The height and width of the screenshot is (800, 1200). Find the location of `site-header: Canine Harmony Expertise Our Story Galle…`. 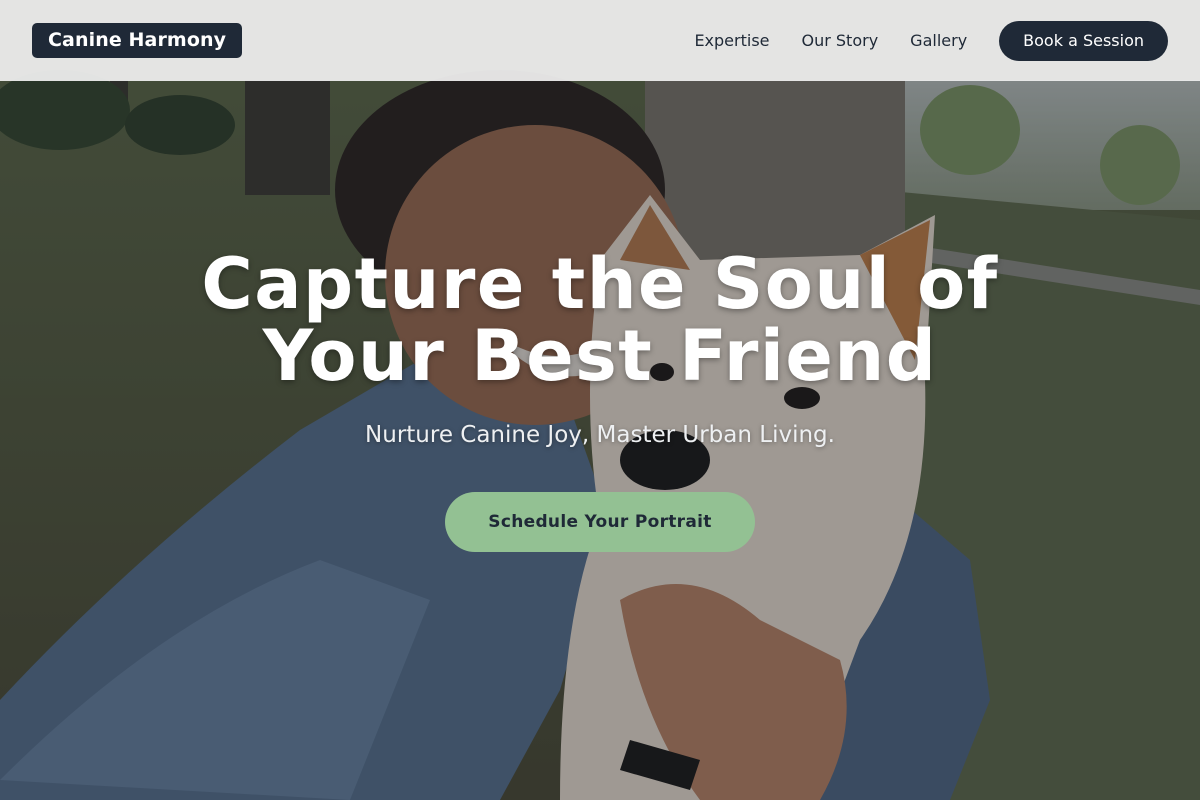

site-header: Canine Harmony Expertise Our Story Galle… is located at coordinates (600, 40).